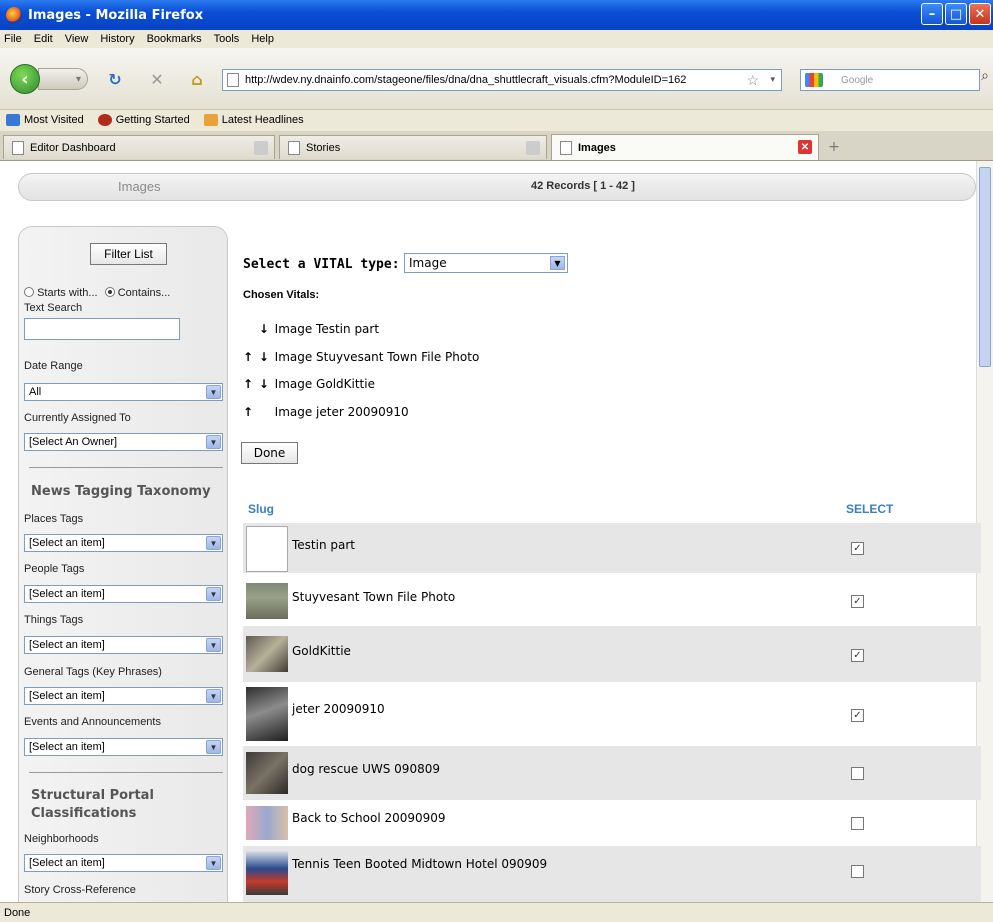  Describe the element at coordinates (834, 147) in the screenshot. I see `new-tab-icon: +` at that location.